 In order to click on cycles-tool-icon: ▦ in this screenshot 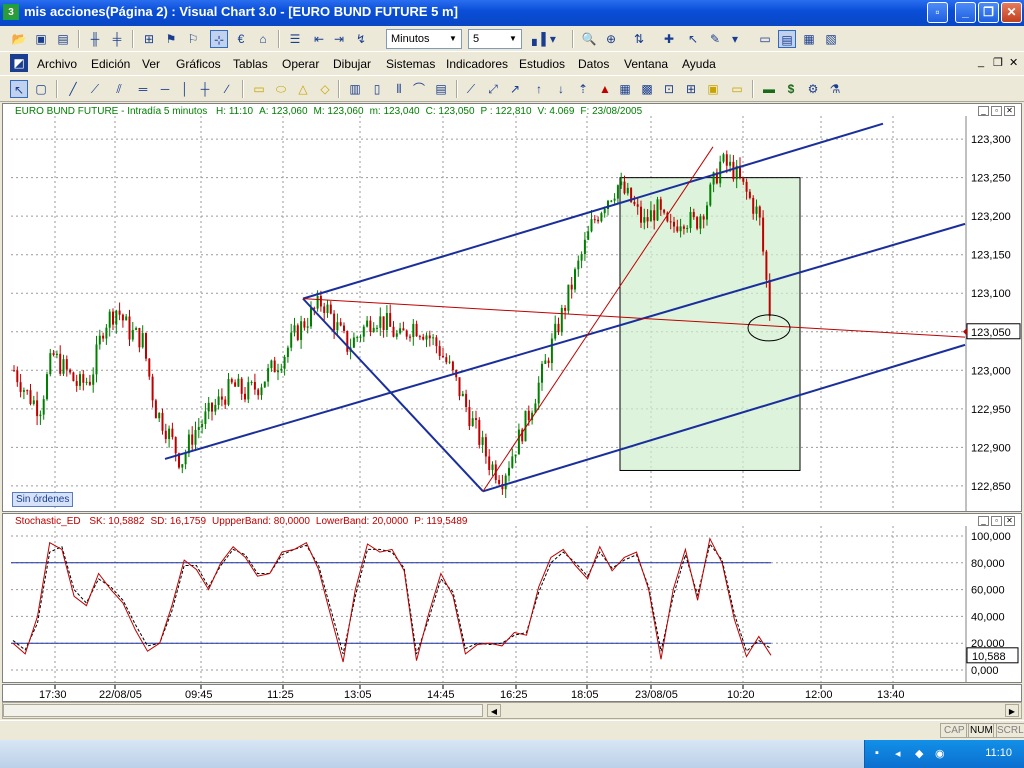, I will do `click(625, 89)`.